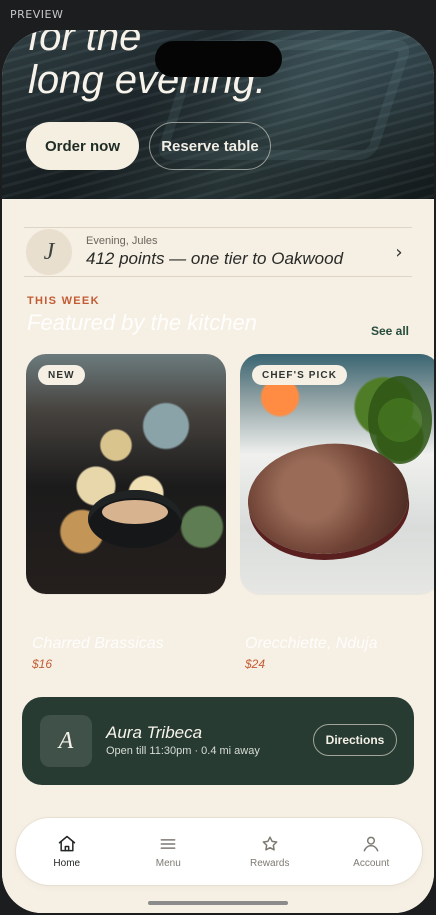 The width and height of the screenshot is (436, 915). What do you see at coordinates (390, 331) in the screenshot?
I see `see-all-link: See all` at bounding box center [390, 331].